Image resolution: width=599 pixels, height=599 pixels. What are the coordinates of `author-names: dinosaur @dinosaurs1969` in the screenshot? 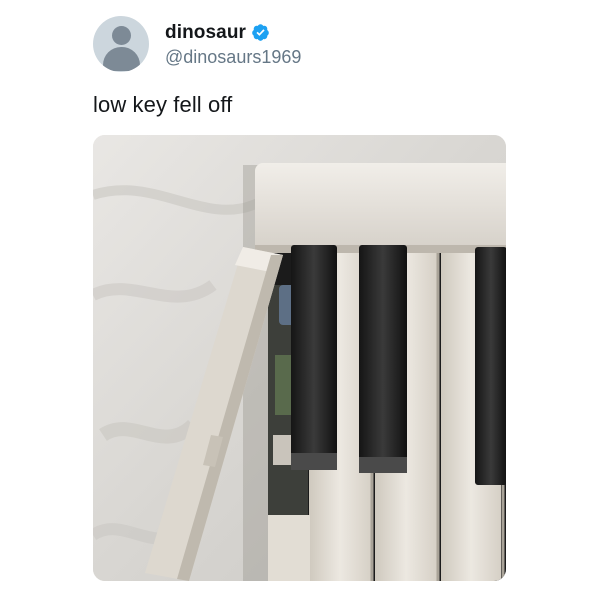 It's located at (233, 44).